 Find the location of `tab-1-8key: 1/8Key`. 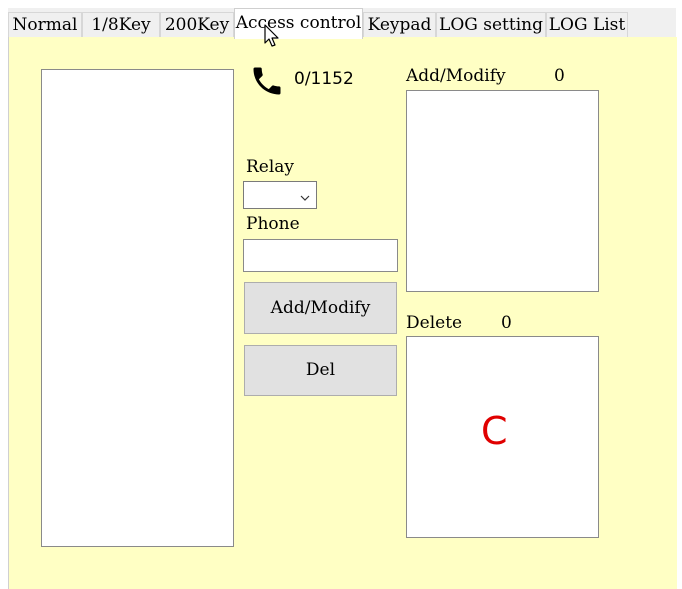

tab-1-8key: 1/8Key is located at coordinates (121, 25).